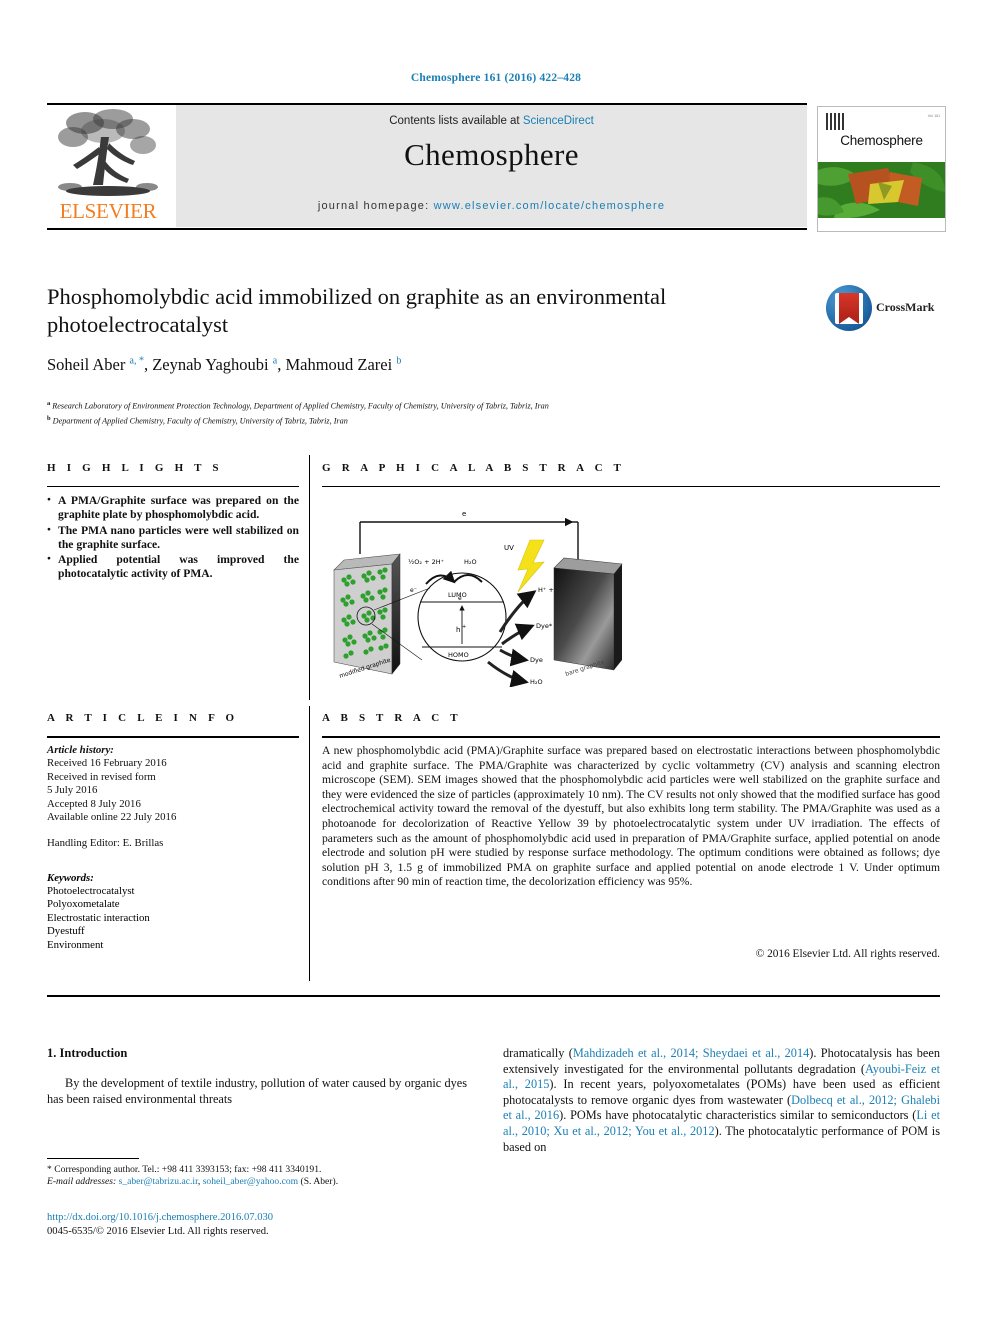 This screenshot has height=1323, width=992. I want to click on intro-text-1: dramatically (, so click(538, 1053).